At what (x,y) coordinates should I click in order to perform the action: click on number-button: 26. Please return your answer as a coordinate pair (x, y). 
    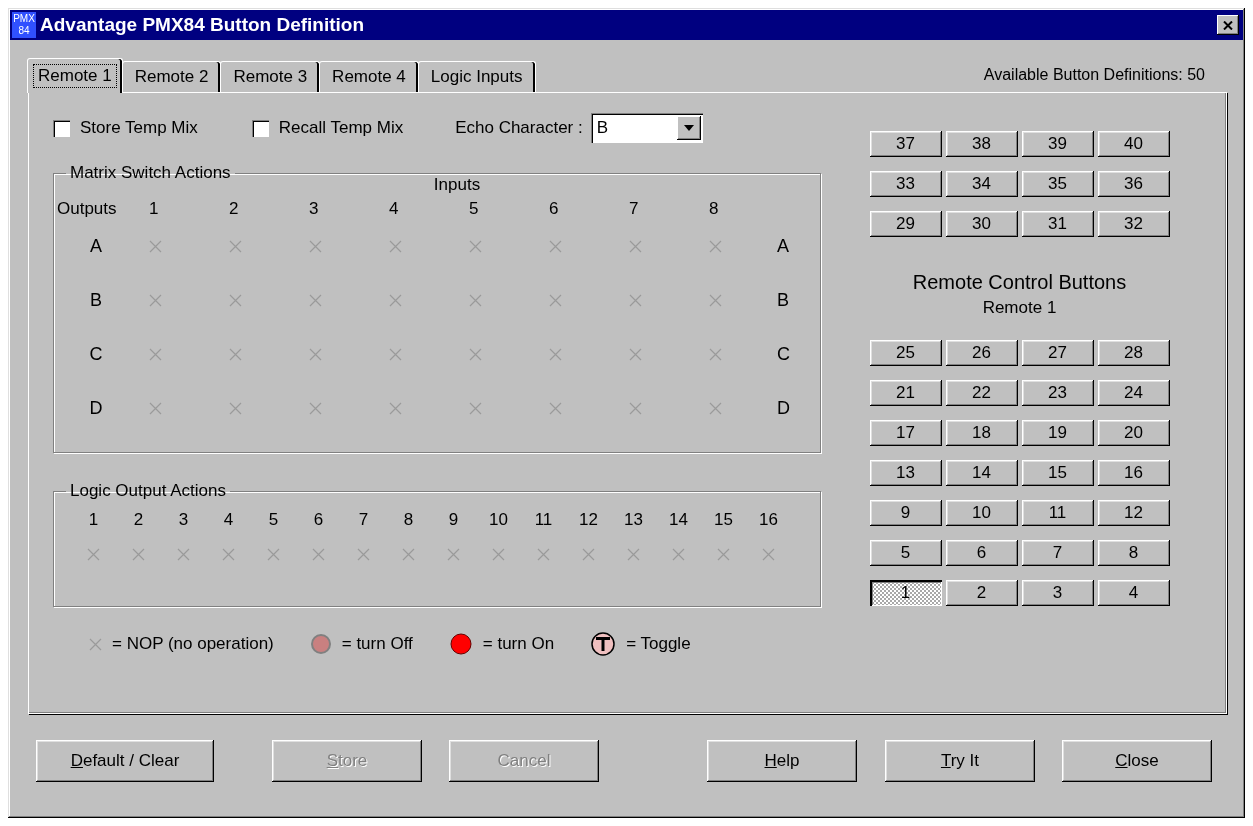
    Looking at the image, I should click on (981, 353).